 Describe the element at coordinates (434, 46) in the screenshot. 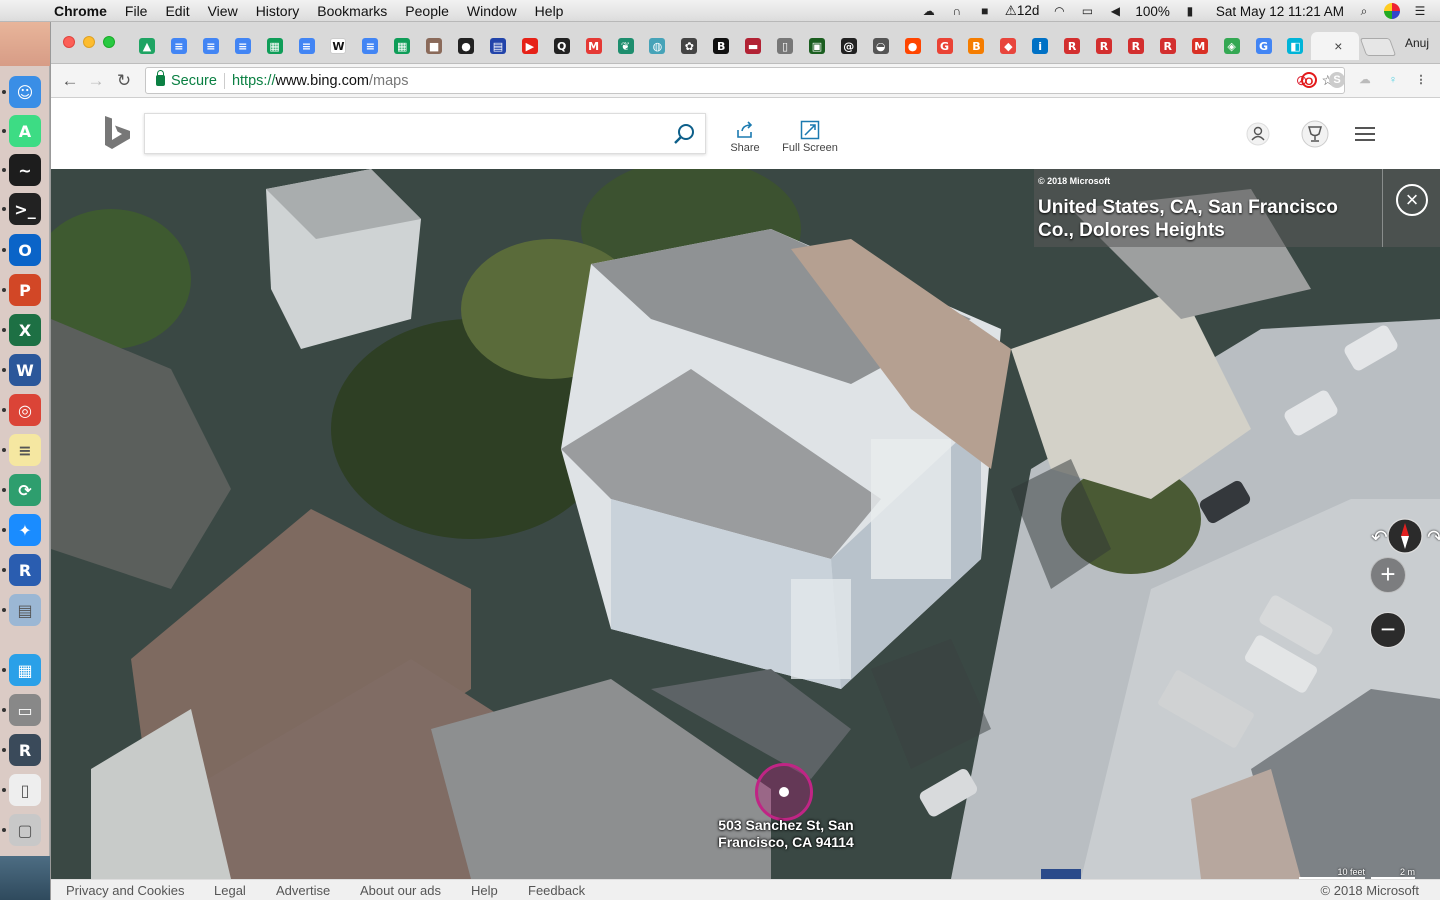

I see `browser-tab: ■` at that location.